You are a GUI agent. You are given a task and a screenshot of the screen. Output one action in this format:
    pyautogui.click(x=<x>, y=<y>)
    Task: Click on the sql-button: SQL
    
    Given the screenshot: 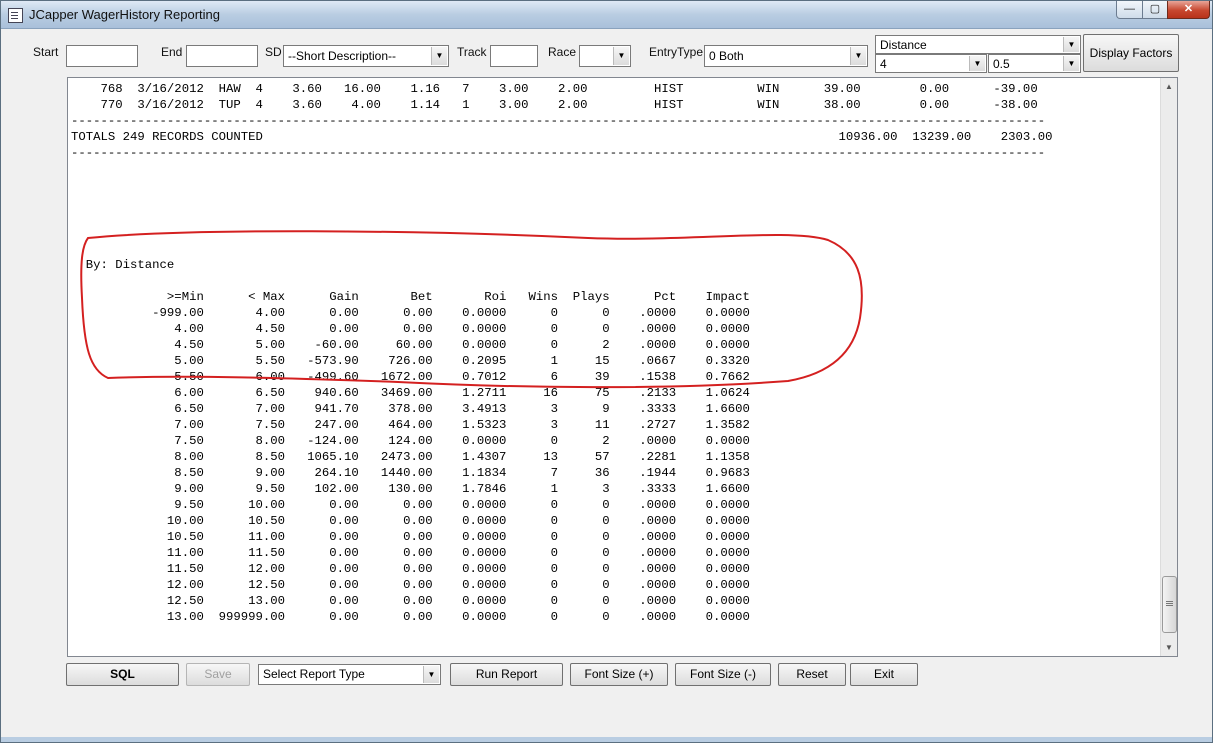 What is the action you would take?
    pyautogui.click(x=122, y=674)
    